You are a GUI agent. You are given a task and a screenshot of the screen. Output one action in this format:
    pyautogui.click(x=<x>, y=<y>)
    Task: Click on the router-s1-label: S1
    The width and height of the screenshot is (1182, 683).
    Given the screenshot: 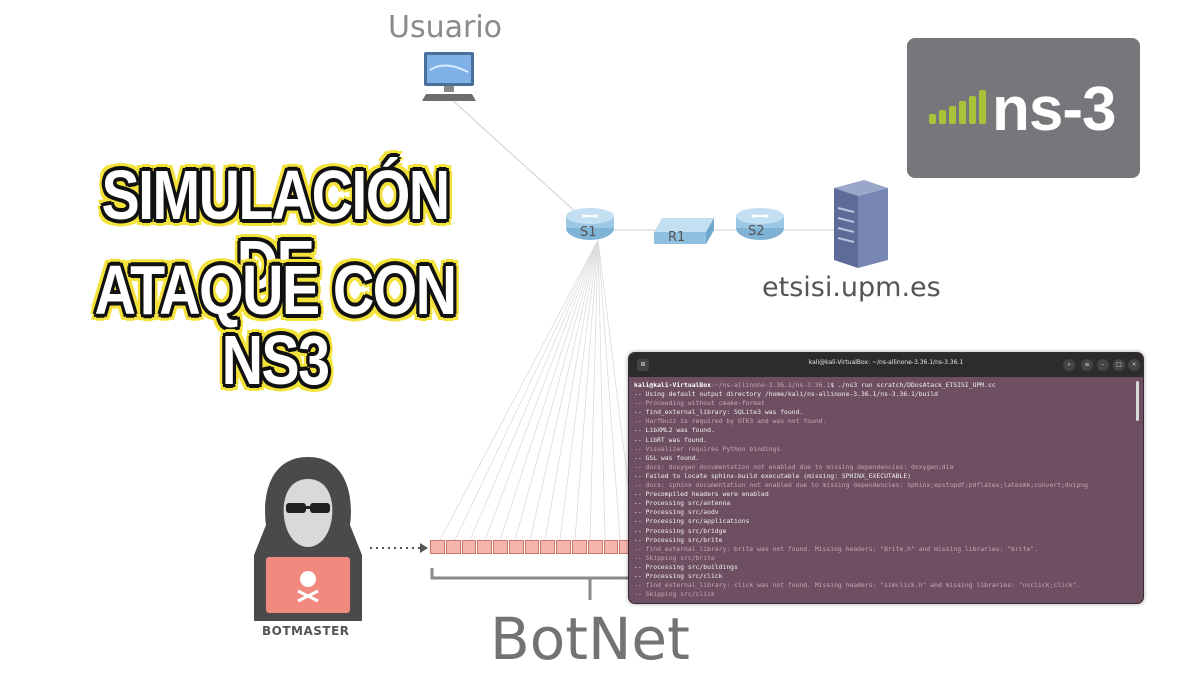 What is the action you would take?
    pyautogui.click(x=588, y=232)
    